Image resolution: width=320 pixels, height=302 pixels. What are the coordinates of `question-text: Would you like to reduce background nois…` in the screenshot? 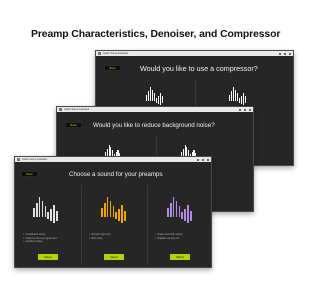 It's located at (154, 125).